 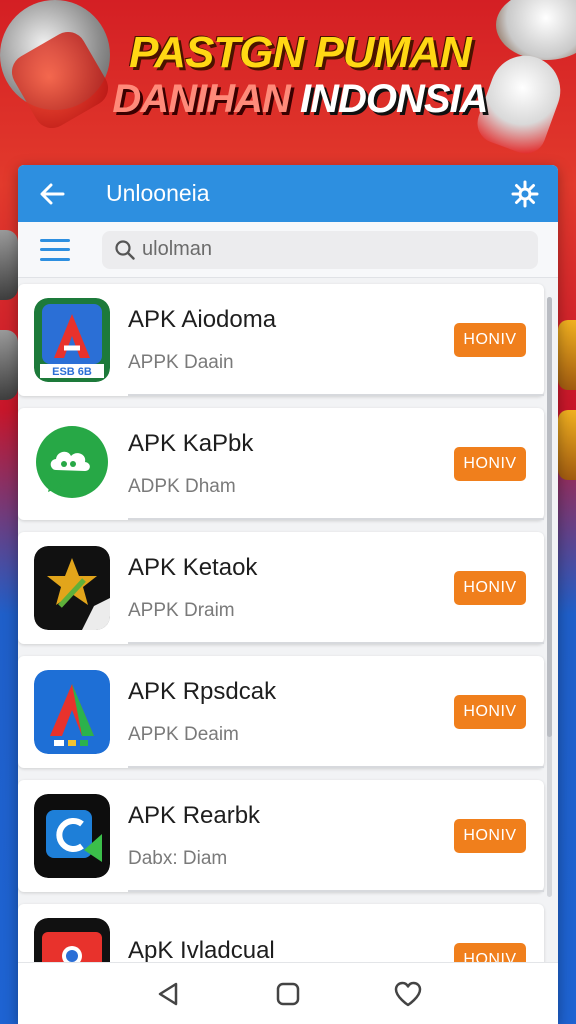 I want to click on app-bar: Unlooneia, so click(x=288, y=193).